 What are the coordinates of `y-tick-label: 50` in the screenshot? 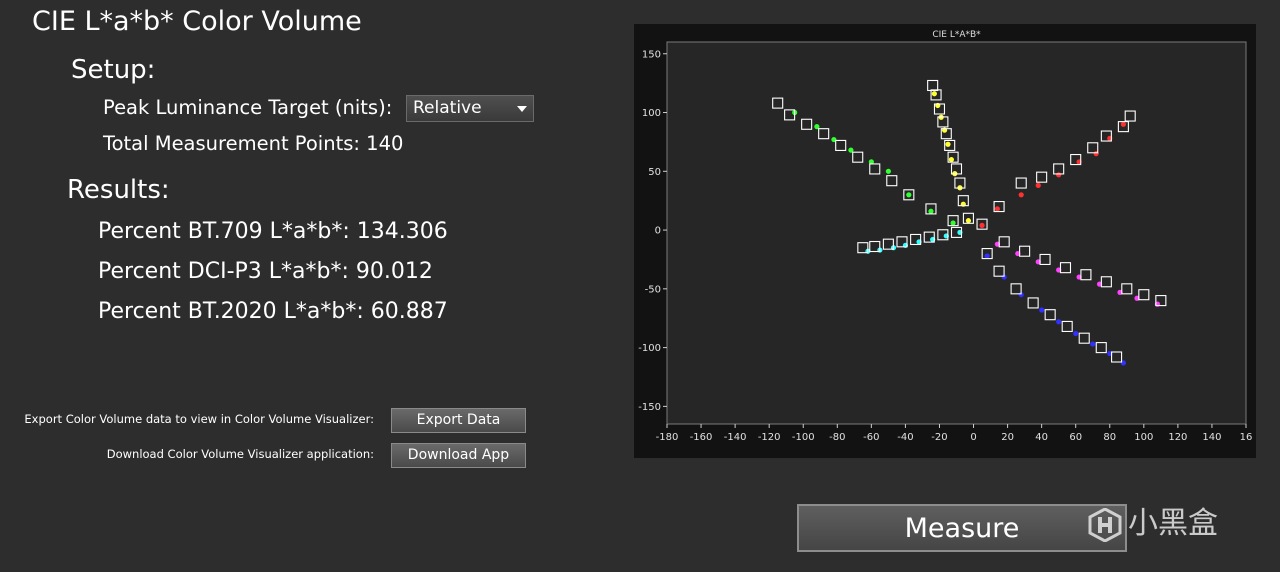 It's located at (654, 172).